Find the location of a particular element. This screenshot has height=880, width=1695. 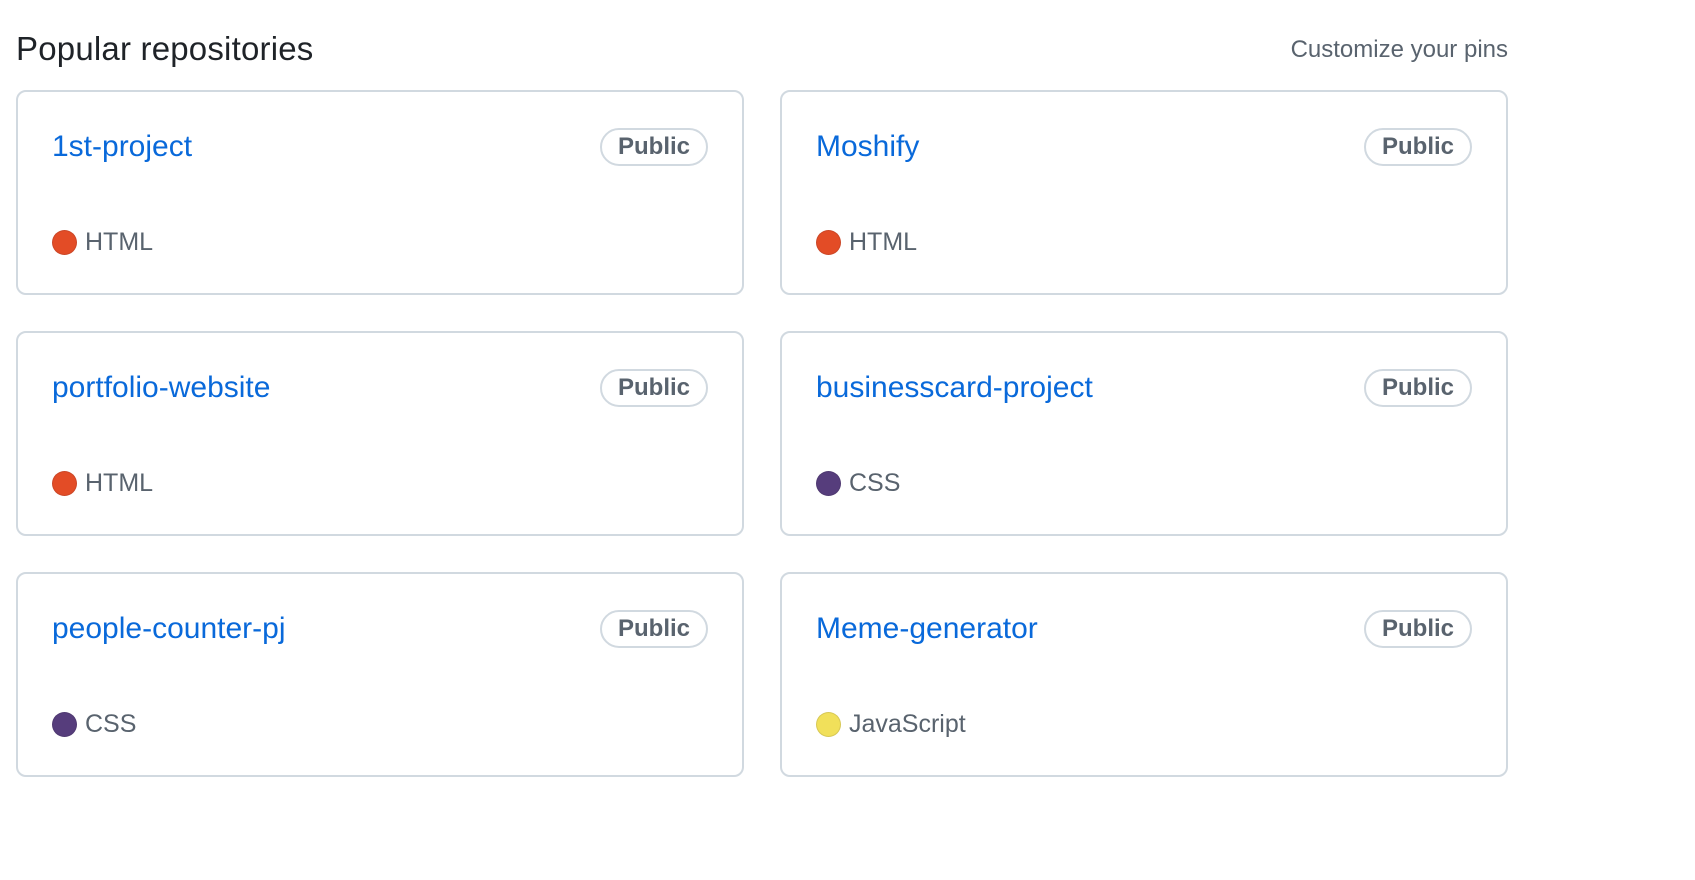

repo-name-link: businesscard-project is located at coordinates (954, 388).